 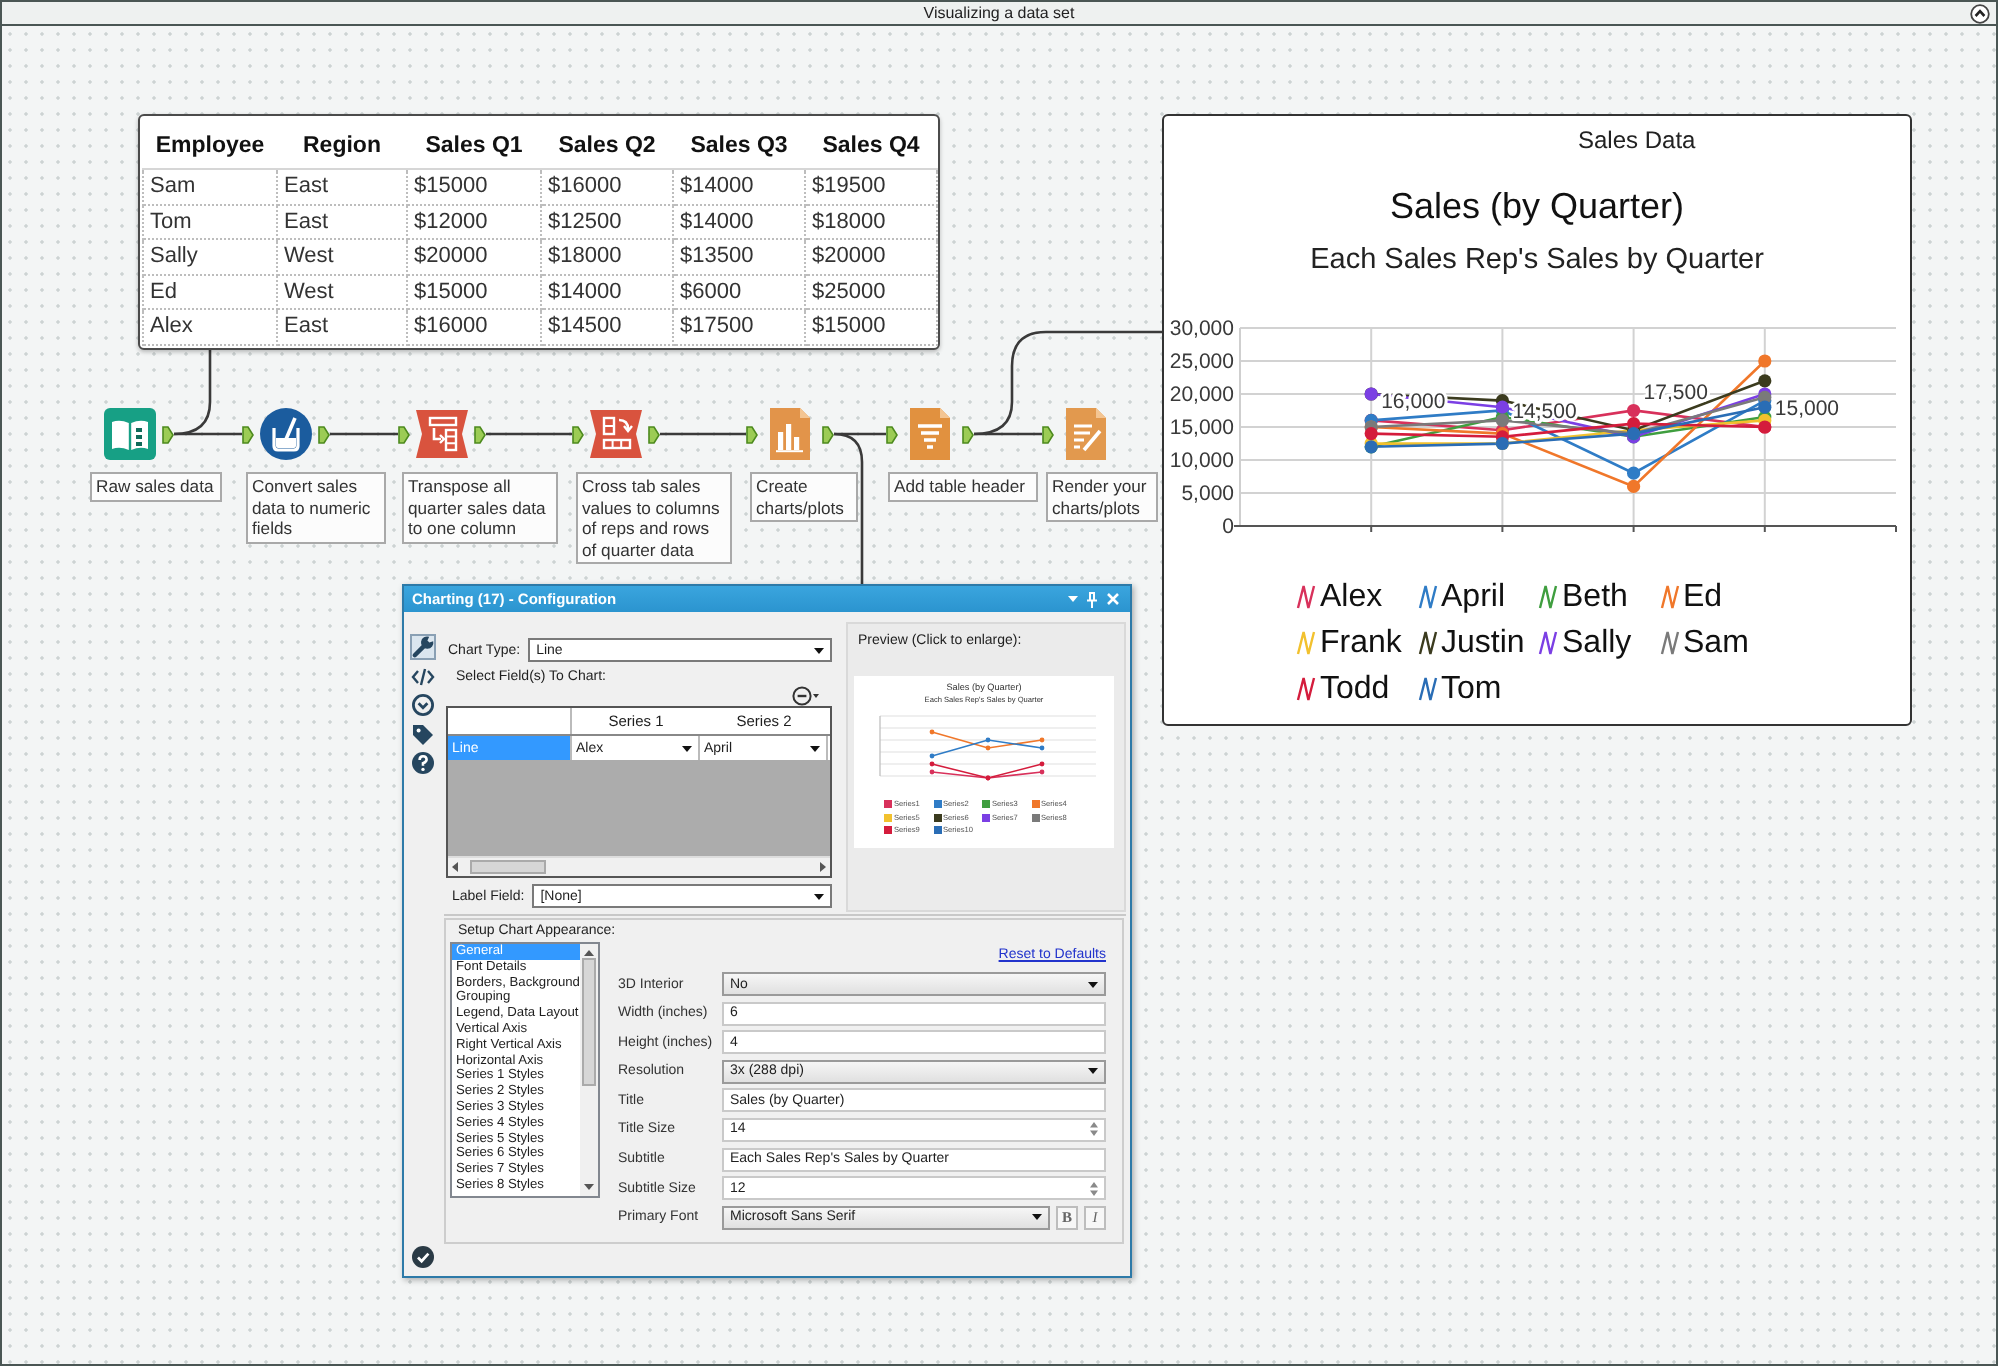 What do you see at coordinates (474, 146) in the screenshot?
I see `column-header: Sales Q1` at bounding box center [474, 146].